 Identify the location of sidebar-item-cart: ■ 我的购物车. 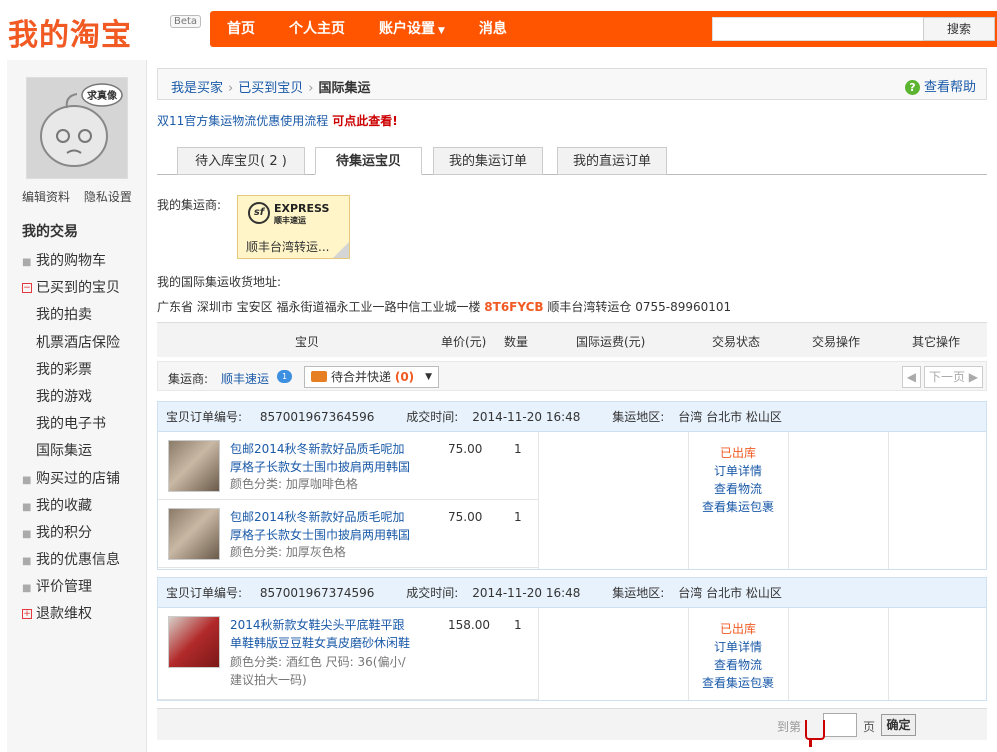
(71, 261).